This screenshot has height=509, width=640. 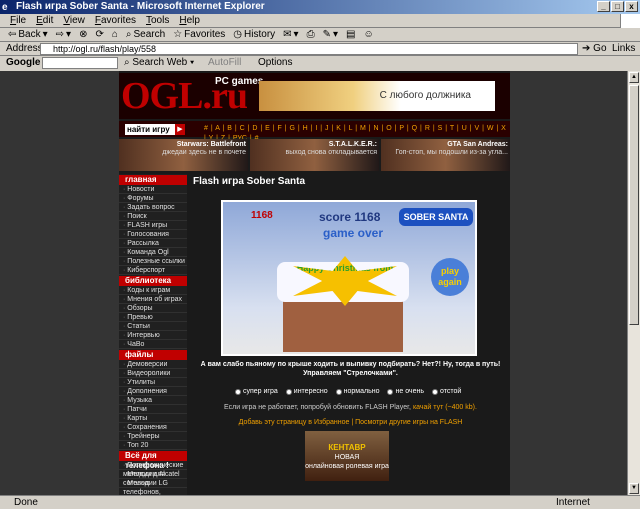 What do you see at coordinates (573, 502) in the screenshot?
I see `security-zone: Internet` at bounding box center [573, 502].